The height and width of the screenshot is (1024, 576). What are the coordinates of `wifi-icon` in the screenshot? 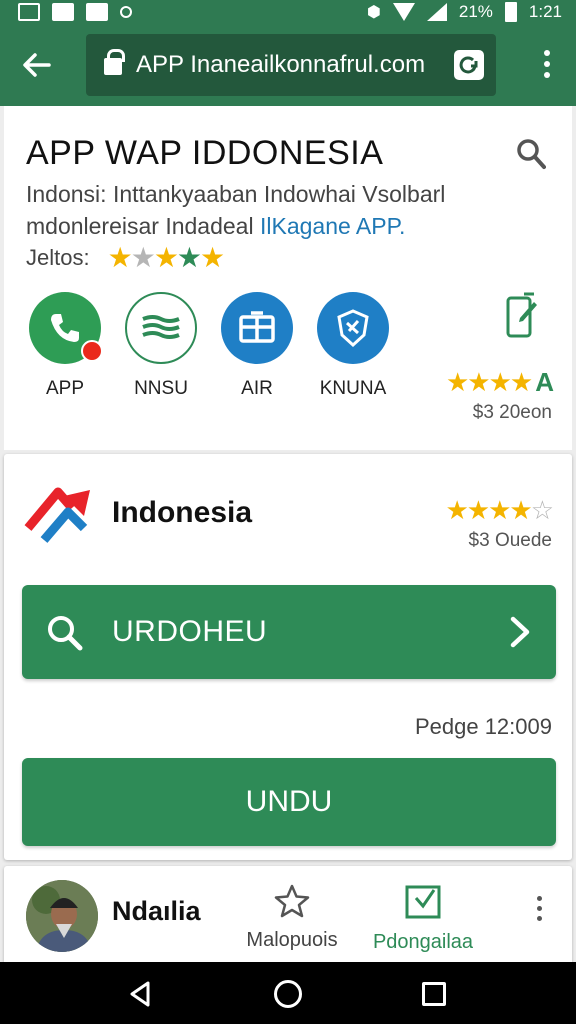 It's located at (403, 12).